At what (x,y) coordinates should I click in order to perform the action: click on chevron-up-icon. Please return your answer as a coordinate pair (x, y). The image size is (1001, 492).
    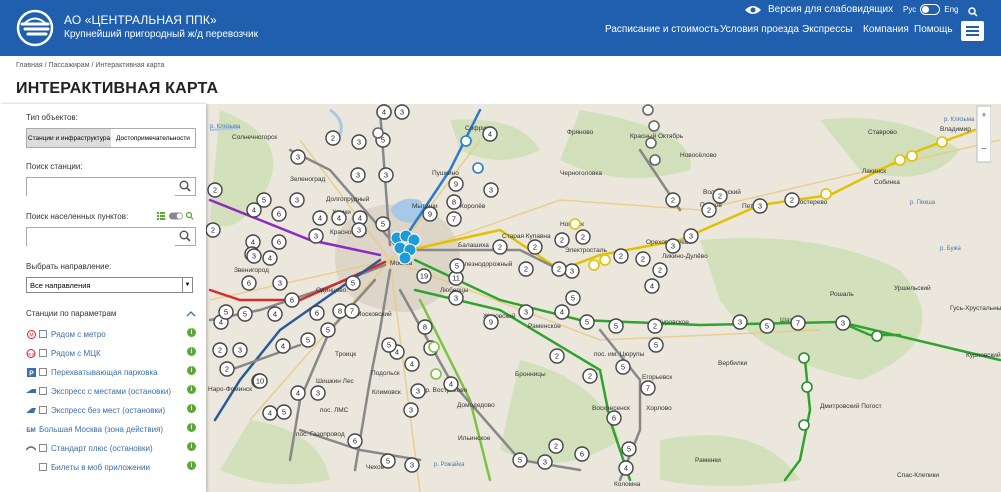
    Looking at the image, I should click on (191, 314).